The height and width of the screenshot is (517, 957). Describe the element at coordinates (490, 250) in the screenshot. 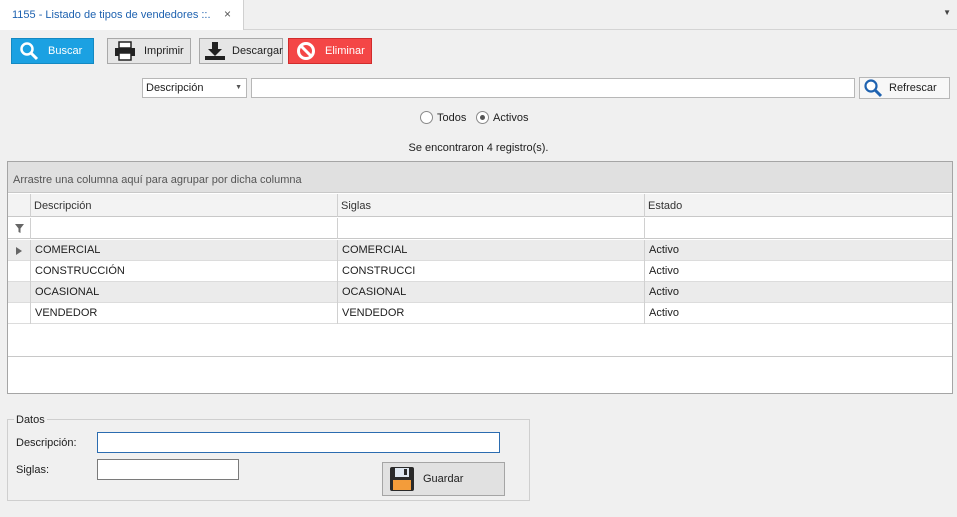

I see `cell-siglas: COMERCIAL` at that location.